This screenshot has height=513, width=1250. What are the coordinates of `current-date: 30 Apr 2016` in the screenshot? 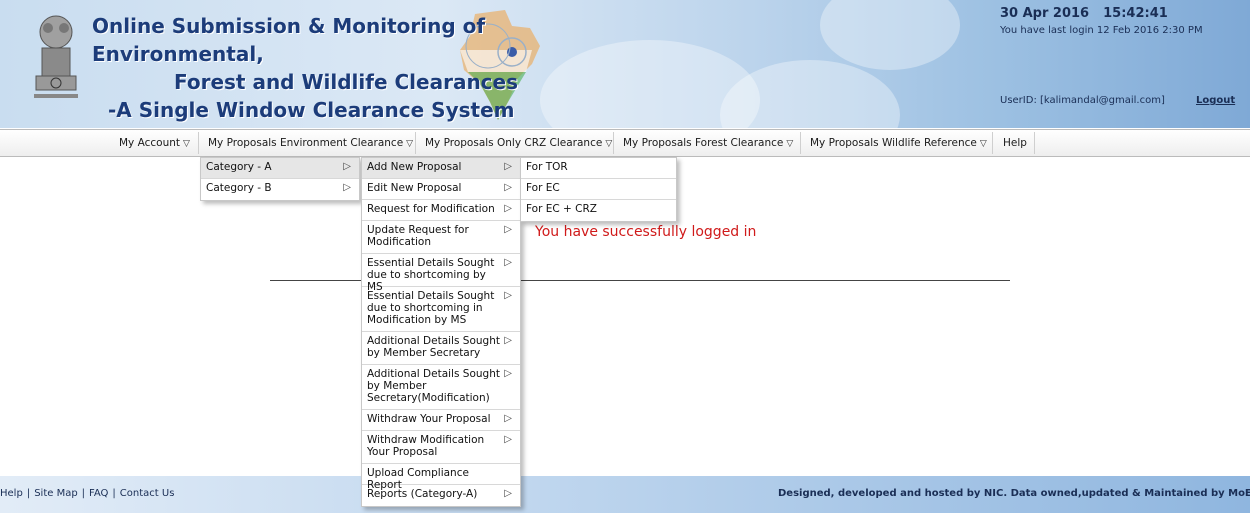 It's located at (1045, 13).